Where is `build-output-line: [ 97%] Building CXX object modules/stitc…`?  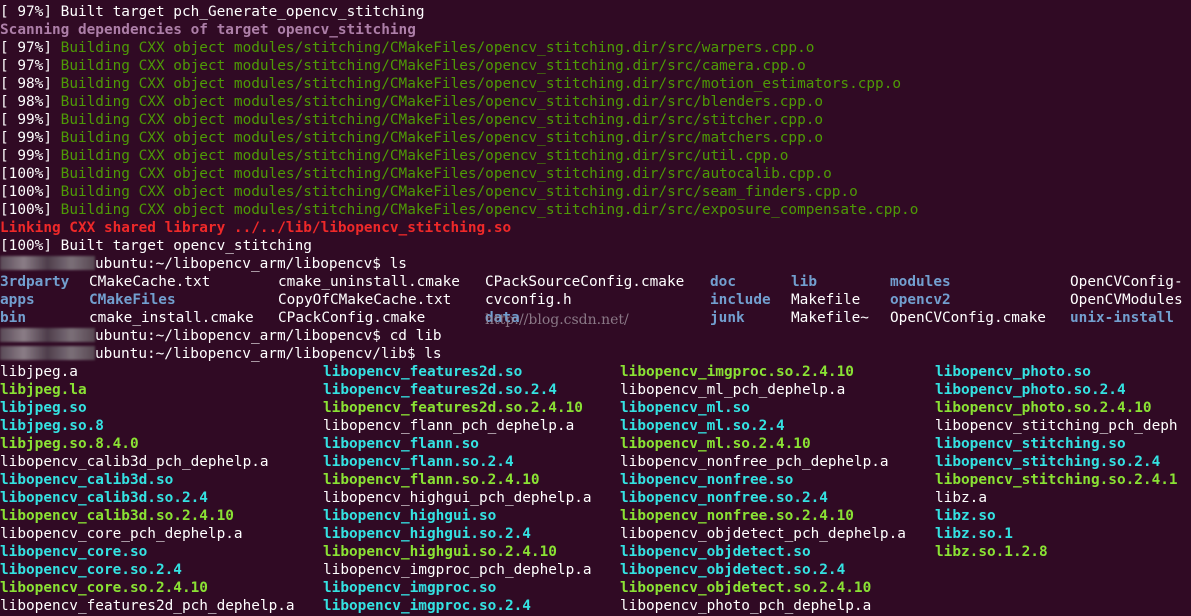 build-output-line: [ 97%] Building CXX object modules/stitc… is located at coordinates (403, 66).